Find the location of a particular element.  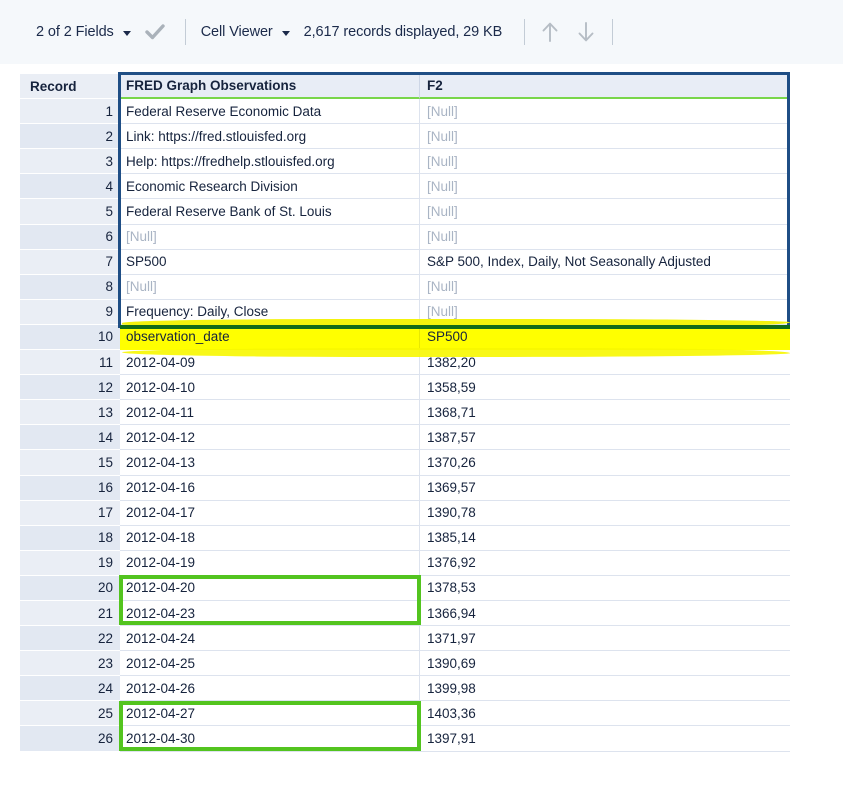

table-row: 26 2012-04-30 1397,91 is located at coordinates (405, 739).